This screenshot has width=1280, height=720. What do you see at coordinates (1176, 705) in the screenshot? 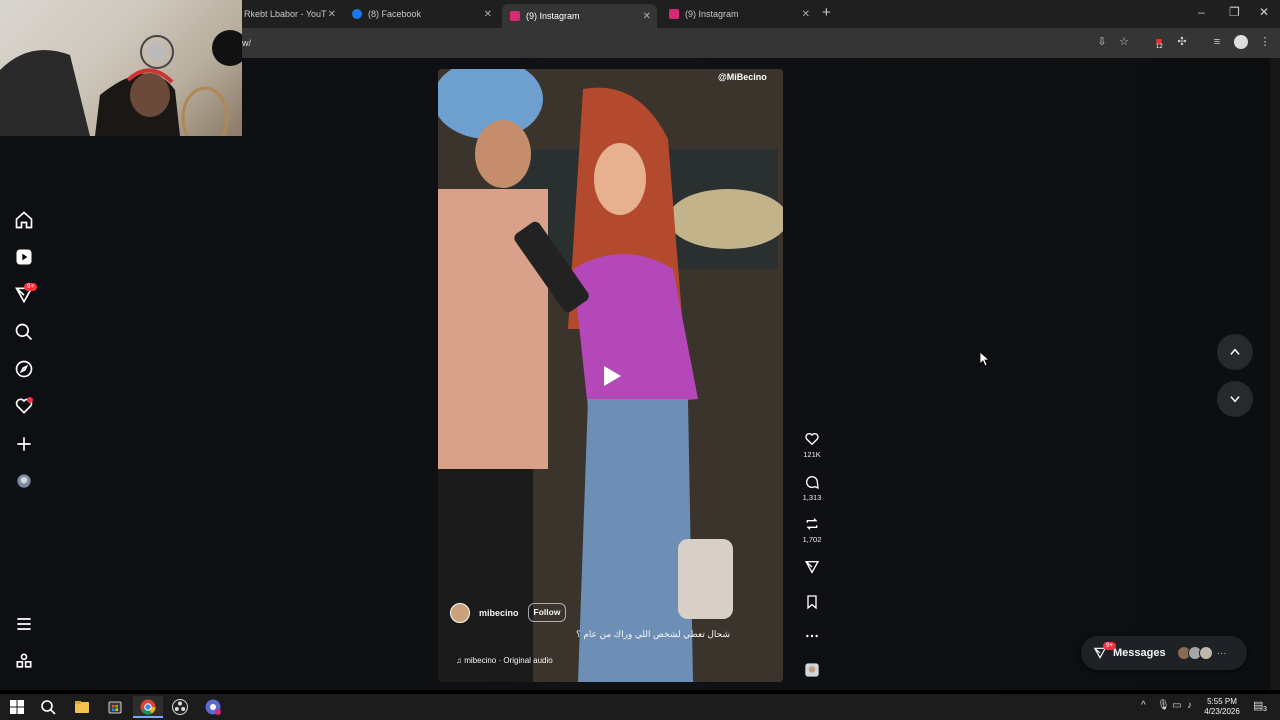
I see `network-icon: ▭` at bounding box center [1176, 705].